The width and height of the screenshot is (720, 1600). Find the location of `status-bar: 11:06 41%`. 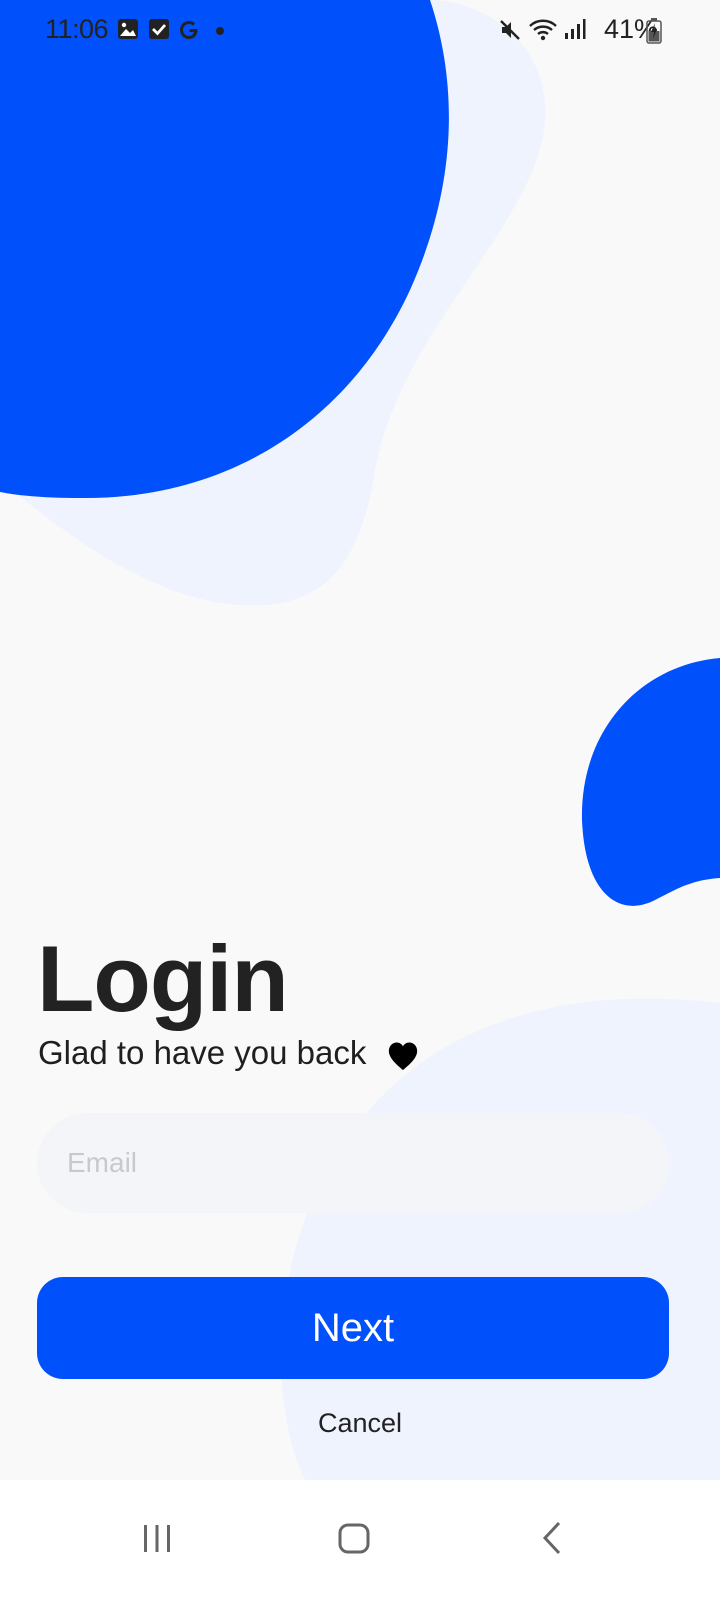

status-bar: 11:06 41% is located at coordinates (360, 32).